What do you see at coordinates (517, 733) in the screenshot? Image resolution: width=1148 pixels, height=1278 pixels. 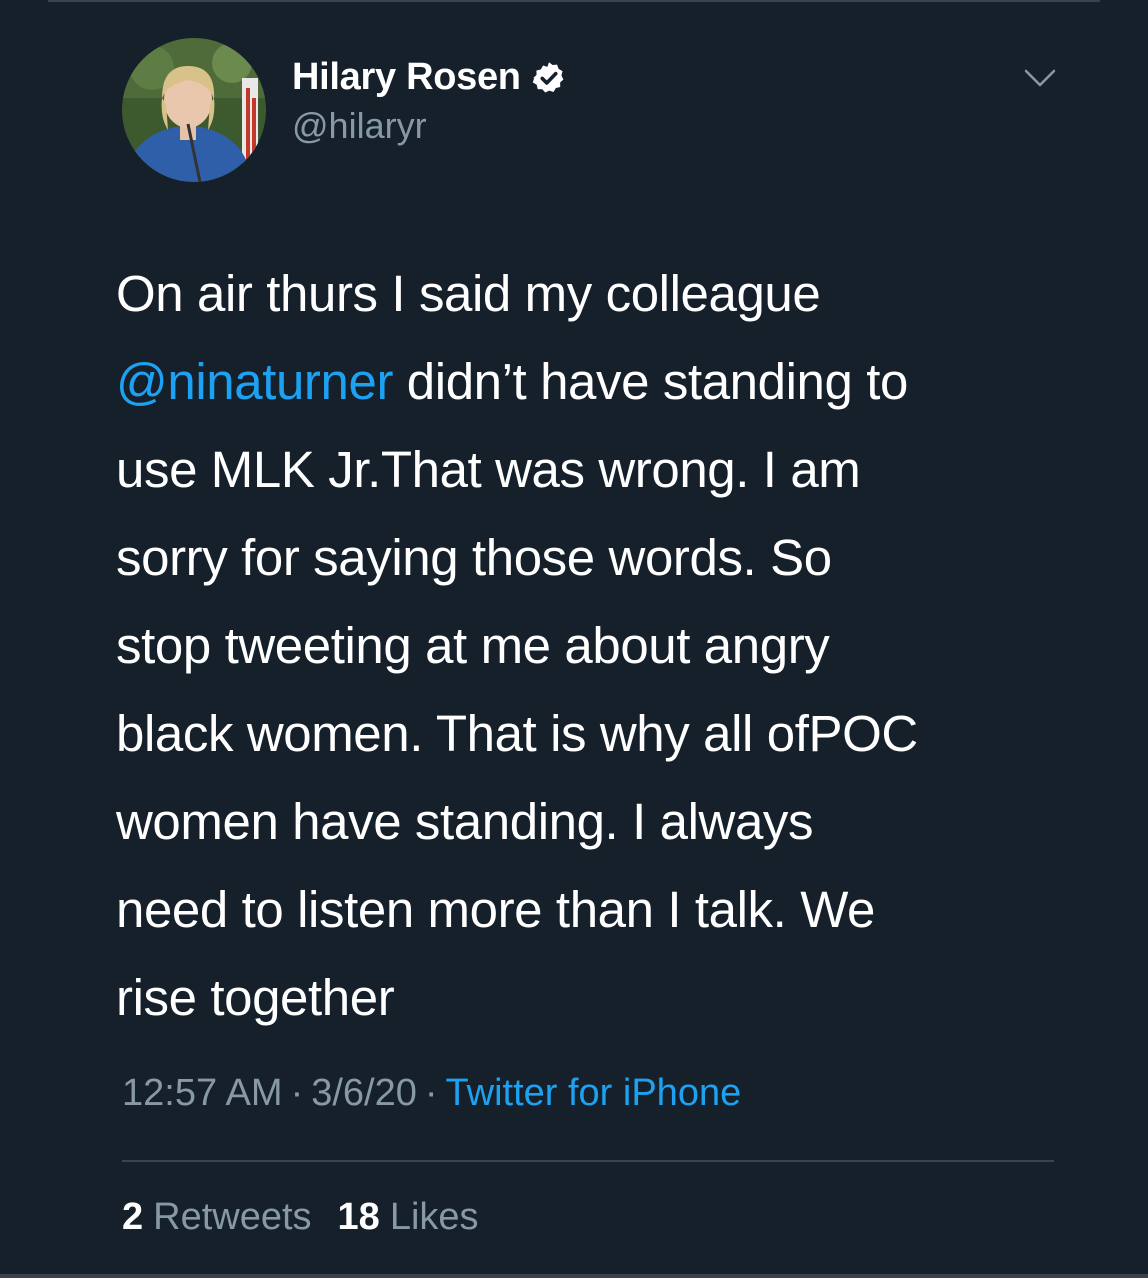 I see `tweet-line-6: black women. That is why all ofPOC` at bounding box center [517, 733].